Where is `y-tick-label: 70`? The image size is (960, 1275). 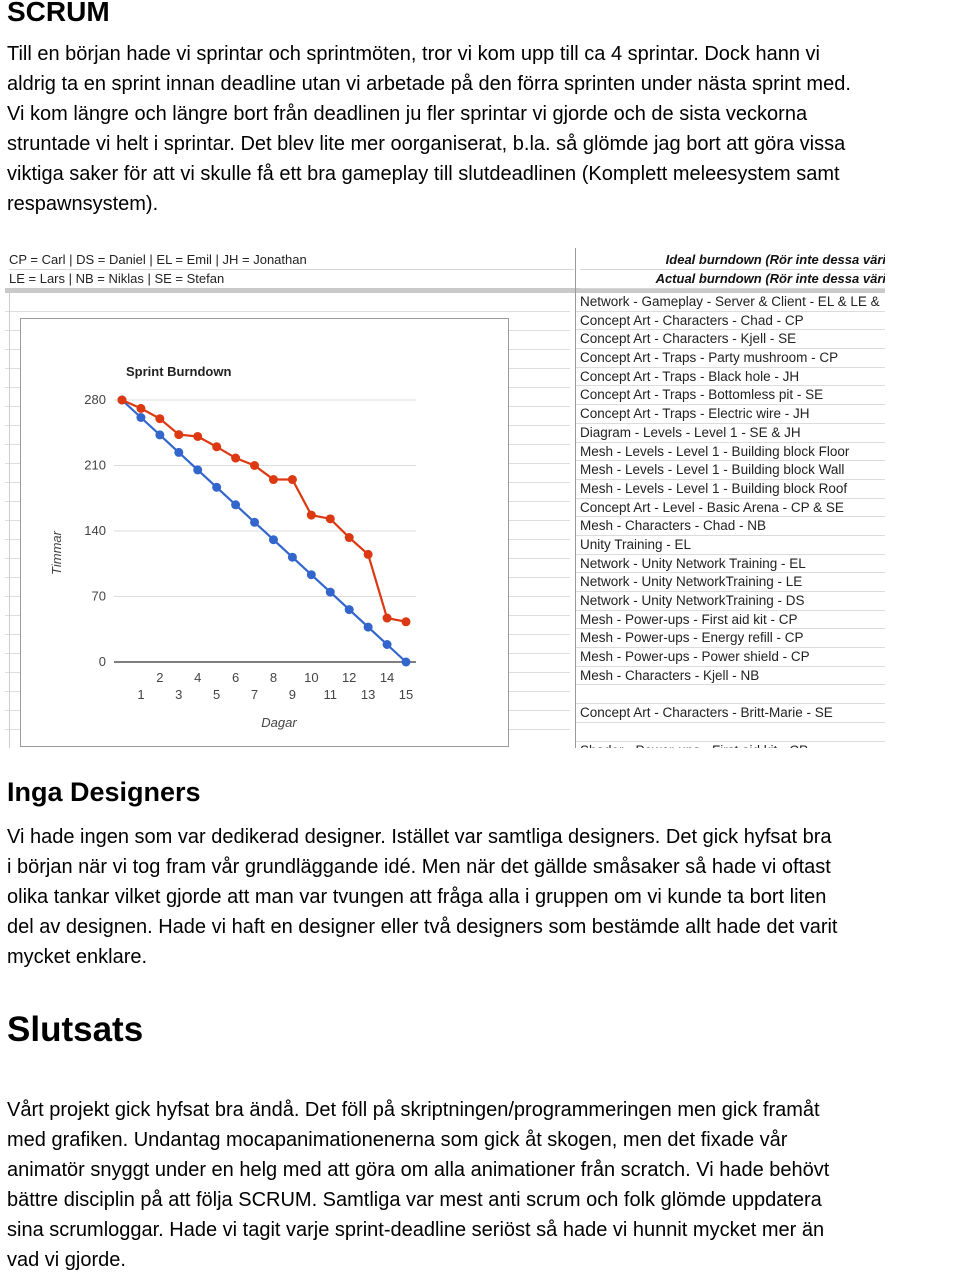
y-tick-label: 70 is located at coordinates (99, 596).